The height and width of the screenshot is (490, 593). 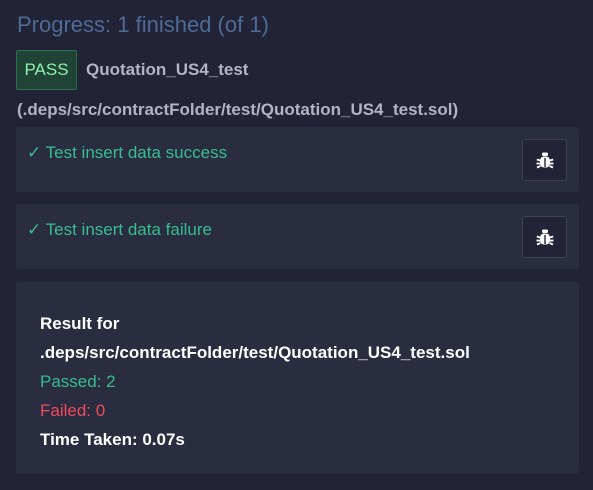 I want to click on test-result-label: ✓ Test insert data success, so click(x=127, y=152).